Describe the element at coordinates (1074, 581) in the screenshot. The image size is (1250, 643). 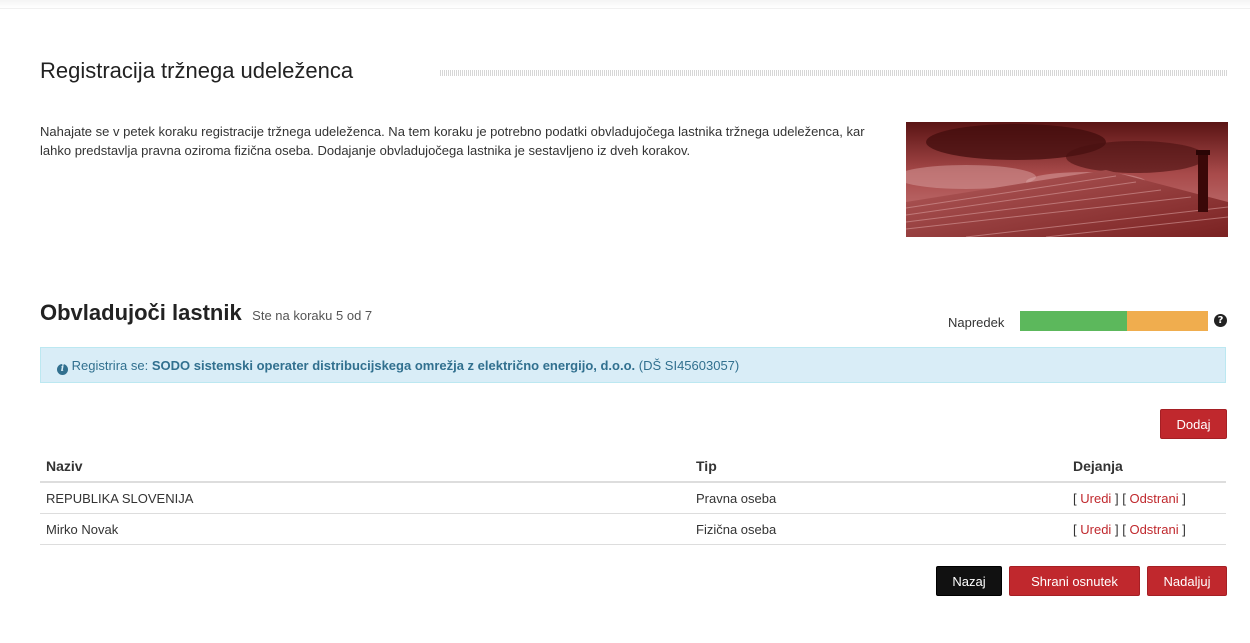
I see `save-draft-button: Shrani osnutek` at that location.